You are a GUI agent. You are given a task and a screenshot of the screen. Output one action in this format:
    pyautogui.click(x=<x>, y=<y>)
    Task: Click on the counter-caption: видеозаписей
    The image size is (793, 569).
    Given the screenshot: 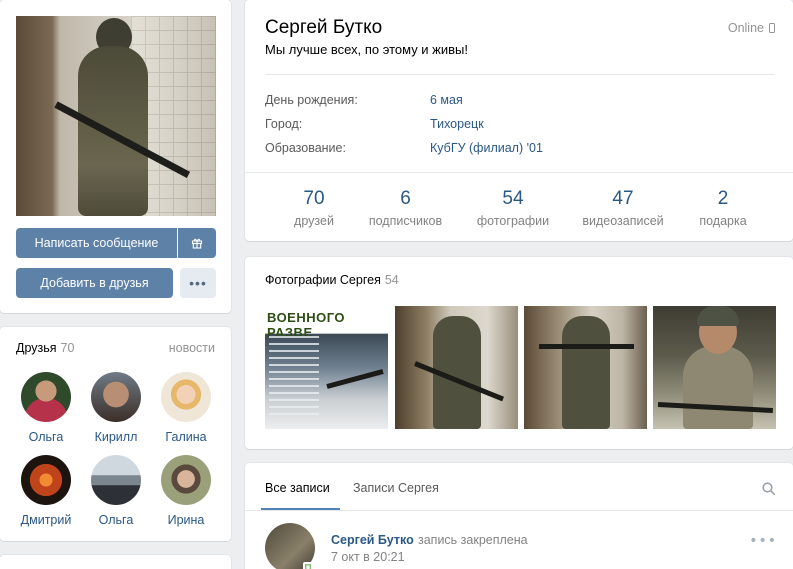 What is the action you would take?
    pyautogui.click(x=623, y=221)
    